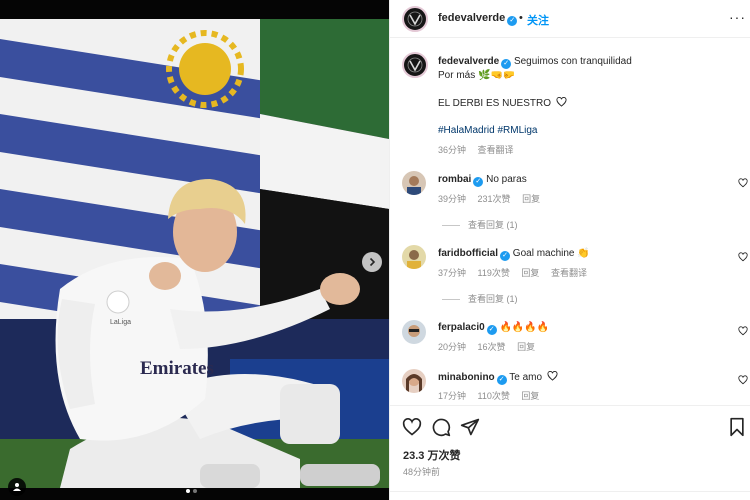  What do you see at coordinates (524, 327) in the screenshot?
I see `comment-text: 🔥🔥🔥🔥` at bounding box center [524, 327].